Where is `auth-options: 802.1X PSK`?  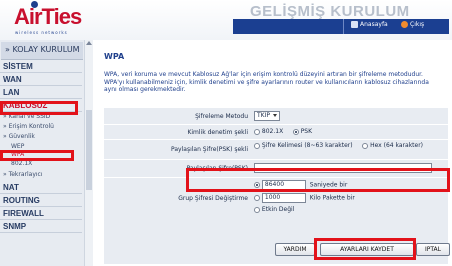 auth-options: 802.1X PSK is located at coordinates (283, 131).